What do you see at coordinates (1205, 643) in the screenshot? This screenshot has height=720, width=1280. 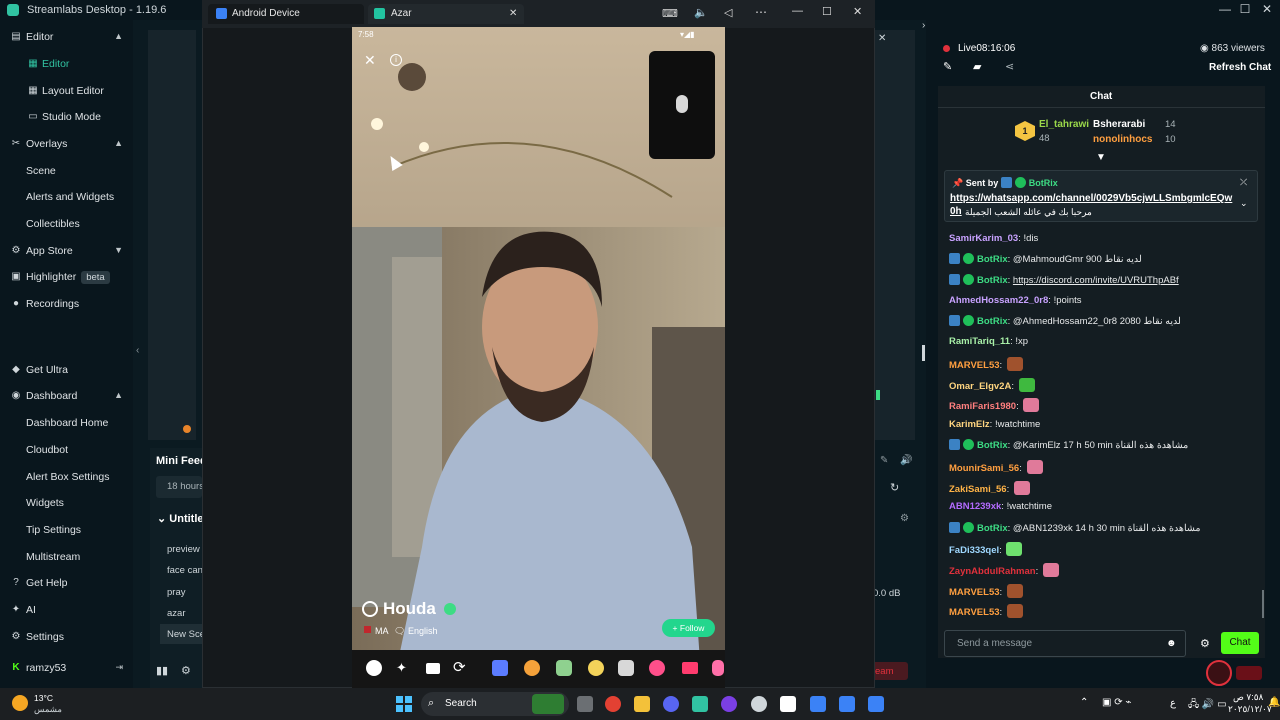 I see `chat-settings-icon: ⚙` at bounding box center [1205, 643].